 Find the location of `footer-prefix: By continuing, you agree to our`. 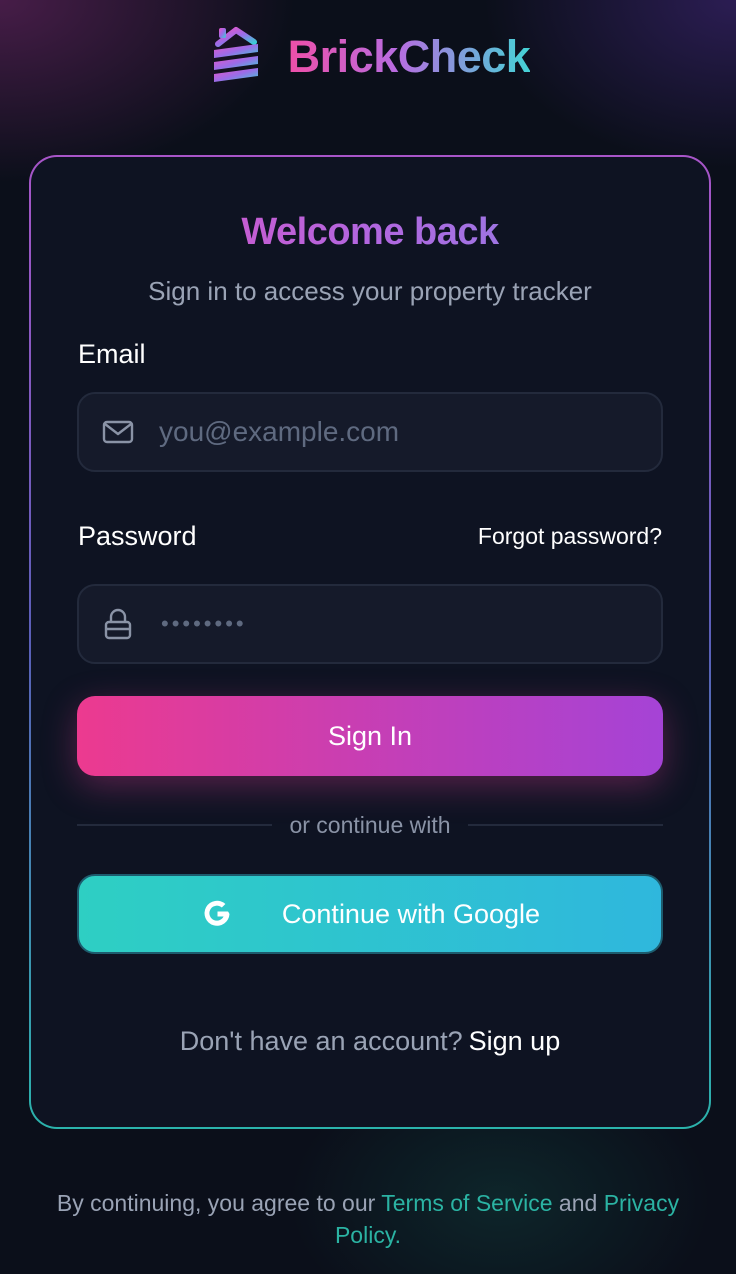

footer-prefix: By continuing, you agree to our is located at coordinates (216, 1203).